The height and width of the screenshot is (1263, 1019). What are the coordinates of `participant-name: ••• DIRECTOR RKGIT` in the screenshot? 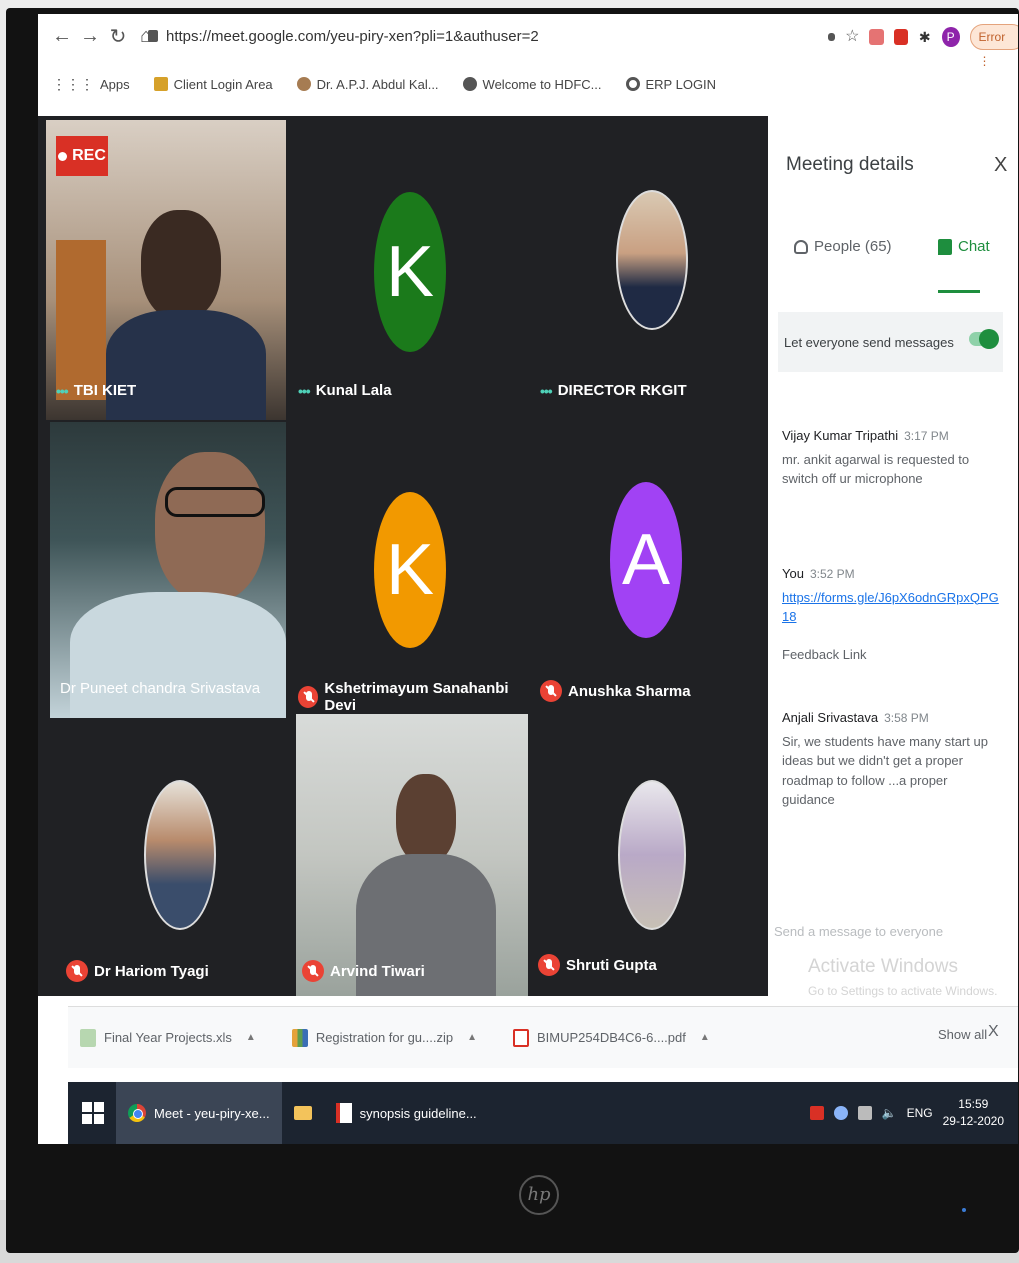 It's located at (613, 390).